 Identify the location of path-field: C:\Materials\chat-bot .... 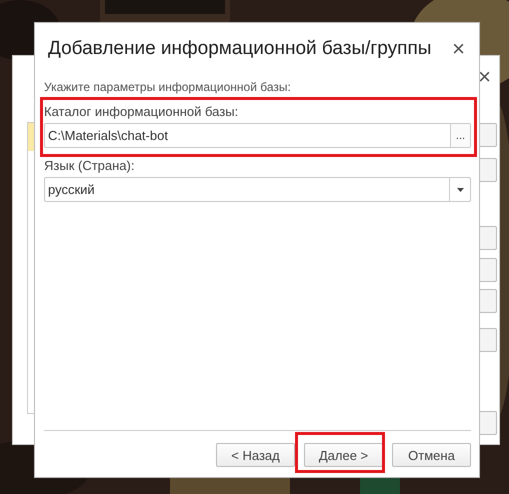
(257, 135).